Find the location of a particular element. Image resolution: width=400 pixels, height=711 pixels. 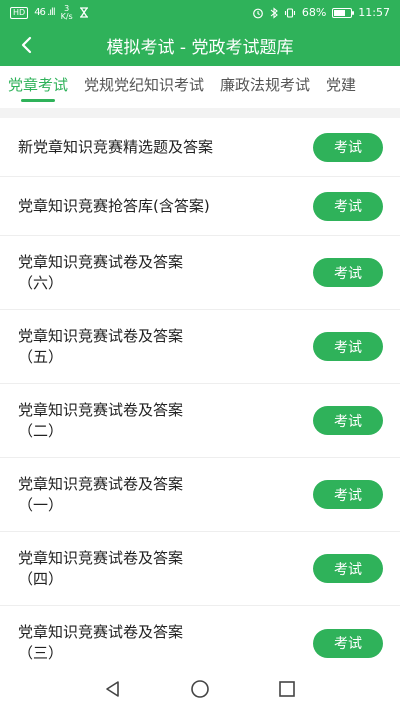

list-item-title: 党章知识竞赛抢答库(含答案) is located at coordinates (114, 206).